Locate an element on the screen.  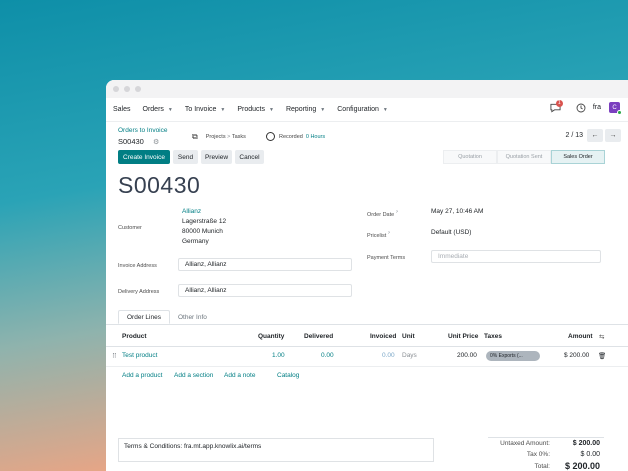
row-invoiced: 0.00 is located at coordinates (388, 355).